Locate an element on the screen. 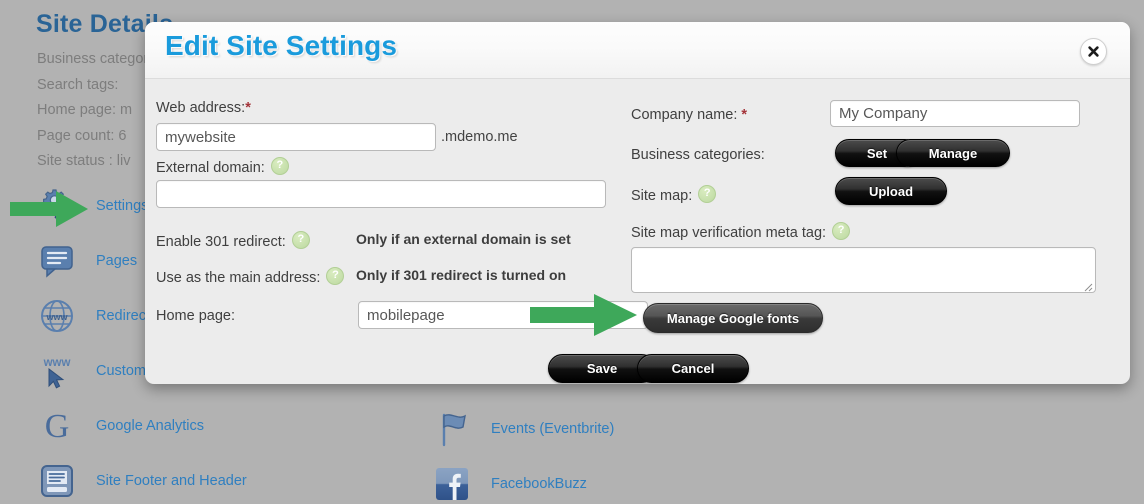 The height and width of the screenshot is (504, 1144). svg-text: G is located at coordinates (57, 426).